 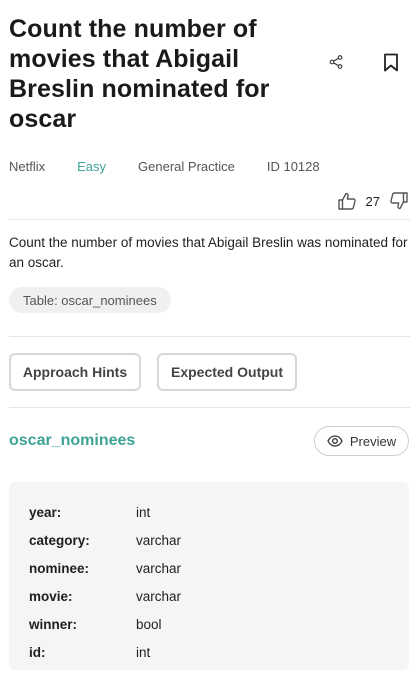 What do you see at coordinates (373, 441) in the screenshot?
I see `preview-label: Preview` at bounding box center [373, 441].